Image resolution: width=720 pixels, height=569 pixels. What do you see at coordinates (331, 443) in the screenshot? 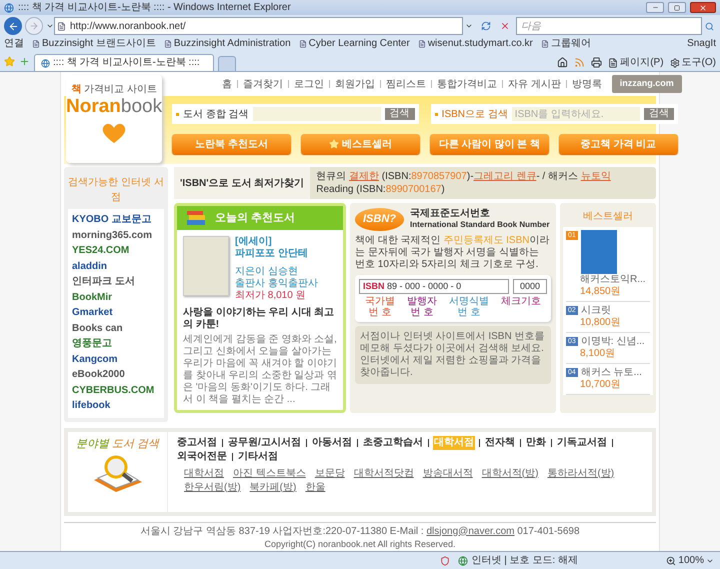
I see `category-link: 아동서점` at bounding box center [331, 443].